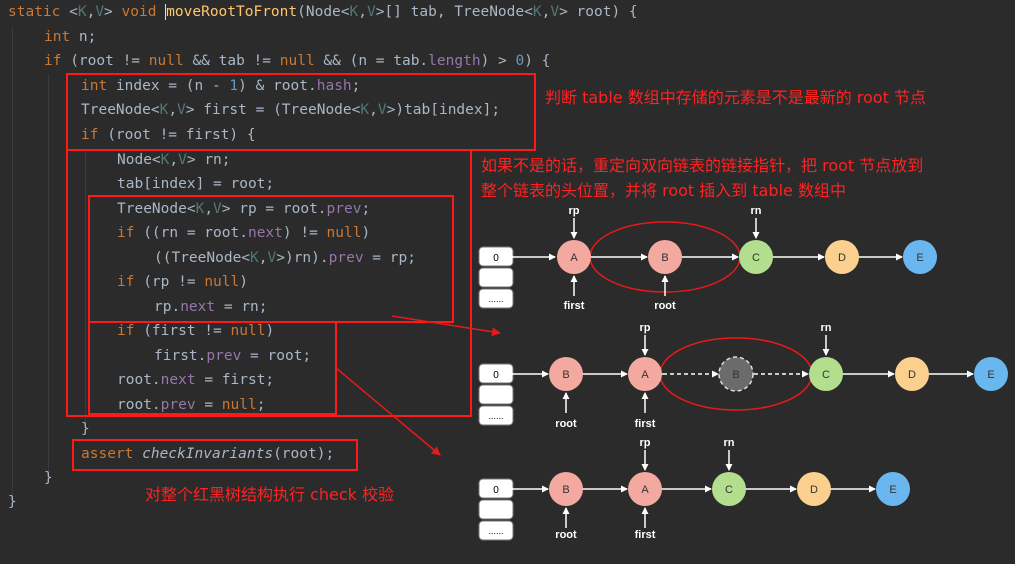  Describe the element at coordinates (743, 376) in the screenshot. I see `diagram-step-2: 0 ...... B A B C D E rp rn root first` at that location.